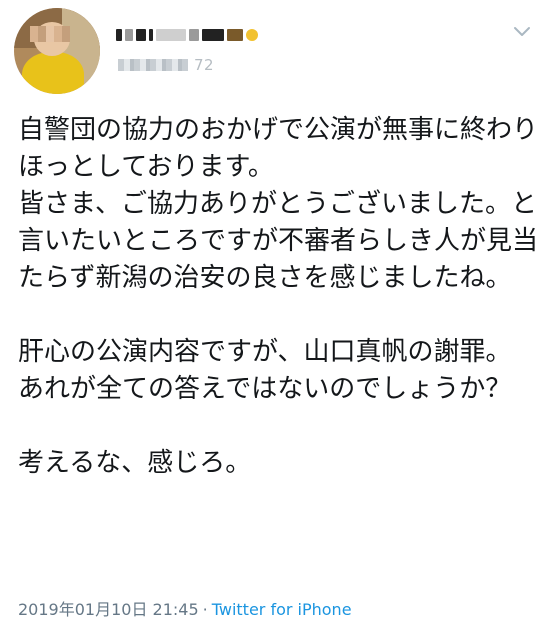  Describe the element at coordinates (252, 35) in the screenshot. I see `emoji-icon` at that location.